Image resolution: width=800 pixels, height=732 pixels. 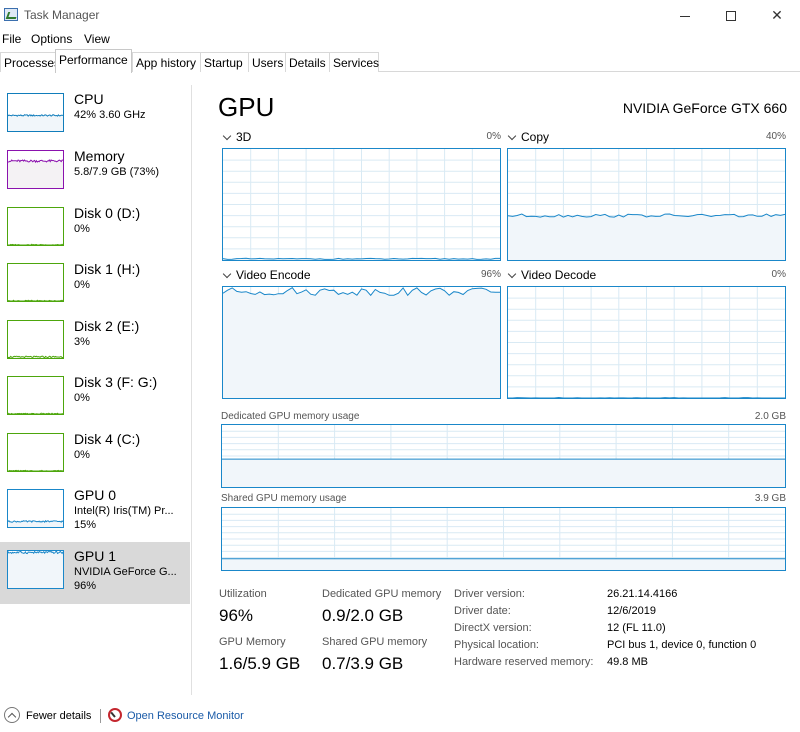 What do you see at coordinates (646, 342) in the screenshot?
I see `graph-video-decode` at bounding box center [646, 342].